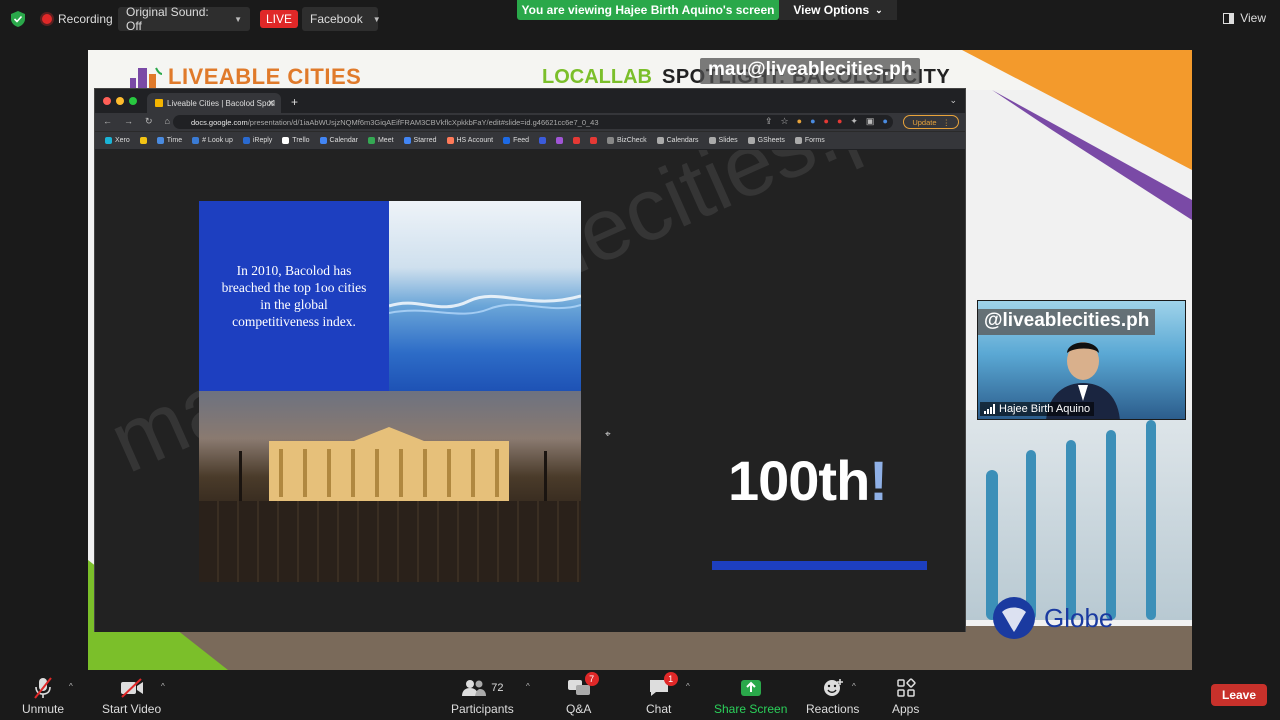 This screenshot has width=1280, height=720. What do you see at coordinates (169, 140) in the screenshot?
I see `bookmark-item: Time` at bounding box center [169, 140].